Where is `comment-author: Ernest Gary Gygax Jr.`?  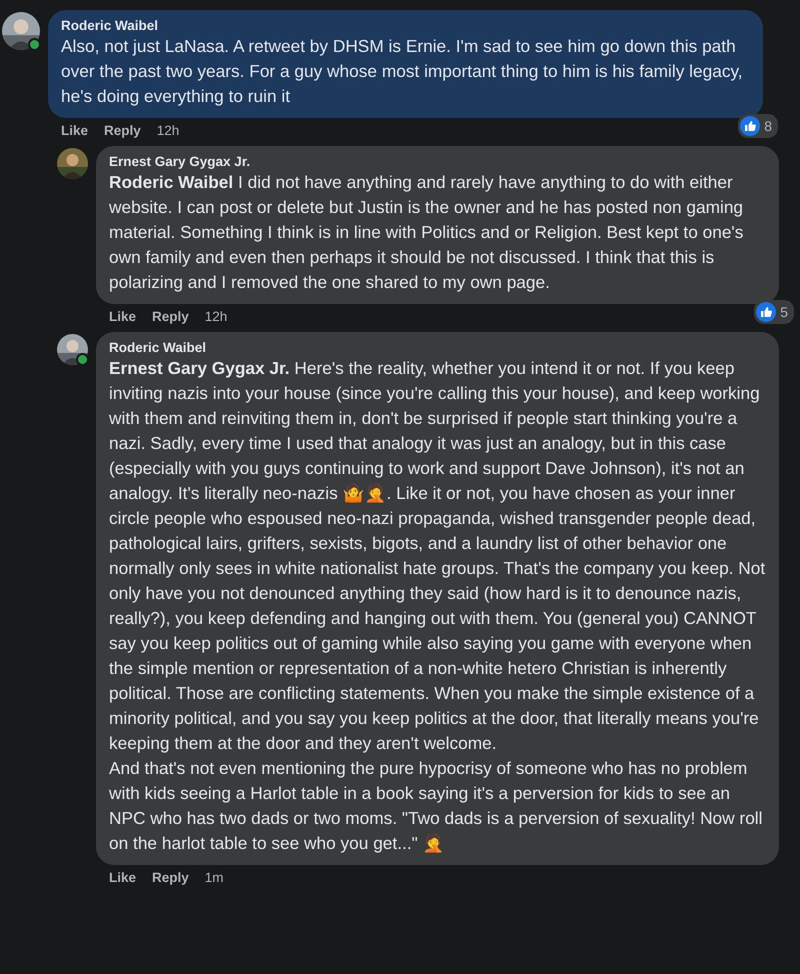
comment-author: Ernest Gary Gygax Jr. is located at coordinates (437, 161).